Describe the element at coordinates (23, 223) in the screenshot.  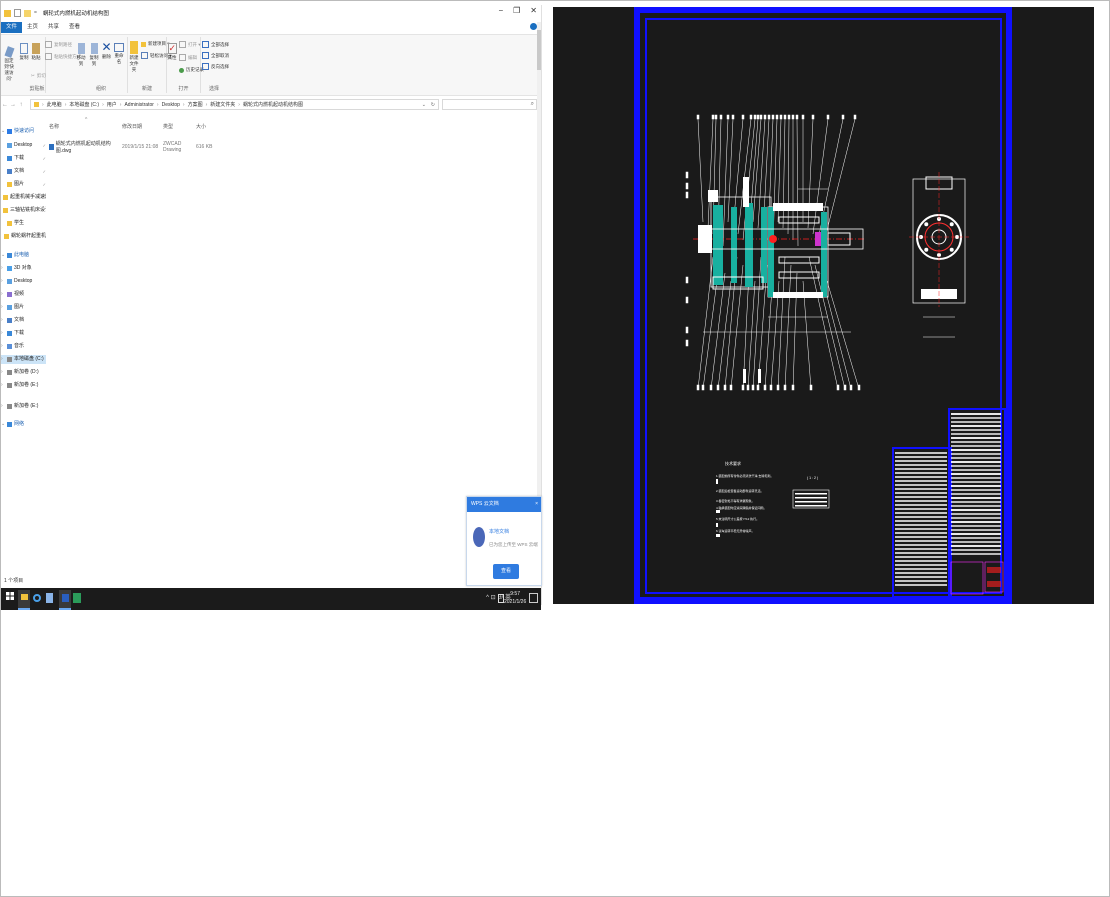
I see `sidebar-item: 学生` at that location.